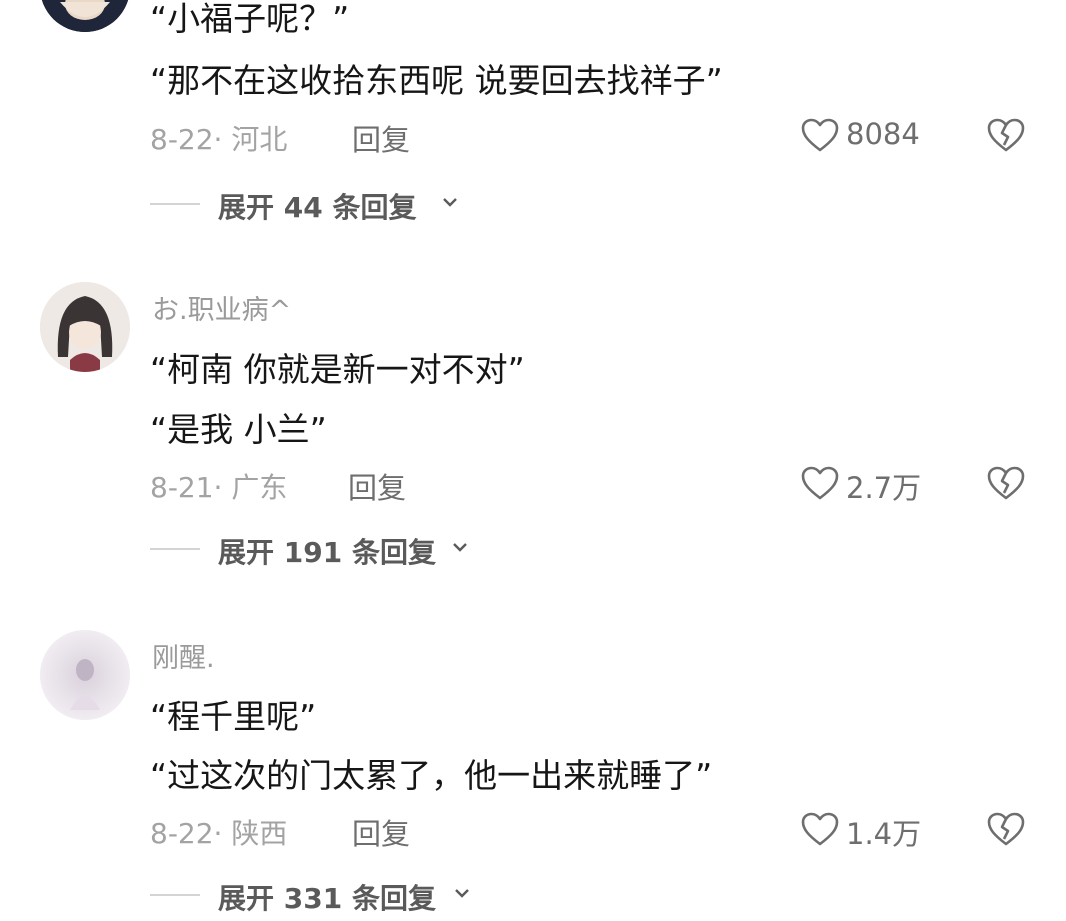 This screenshot has width=1066, height=921. Describe the element at coordinates (259, 833) in the screenshot. I see `comment-location: 陕西` at that location.